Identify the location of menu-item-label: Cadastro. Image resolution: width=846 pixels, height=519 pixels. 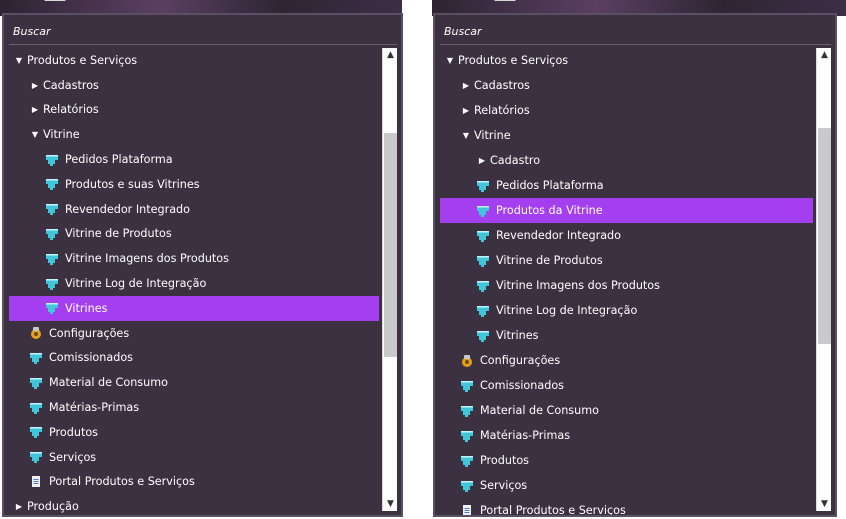
(515, 160).